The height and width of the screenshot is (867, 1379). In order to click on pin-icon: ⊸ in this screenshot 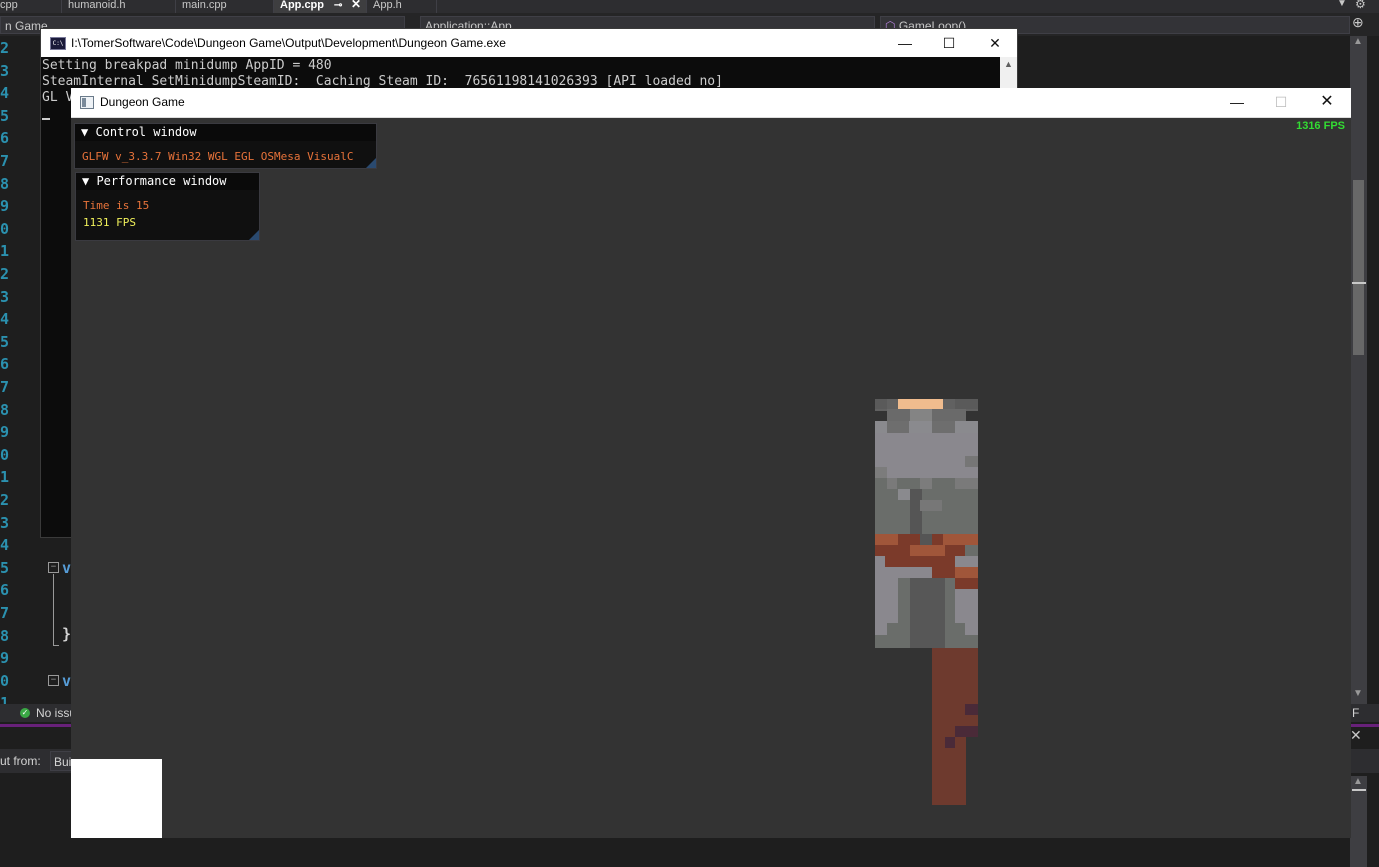, I will do `click(338, 5)`.